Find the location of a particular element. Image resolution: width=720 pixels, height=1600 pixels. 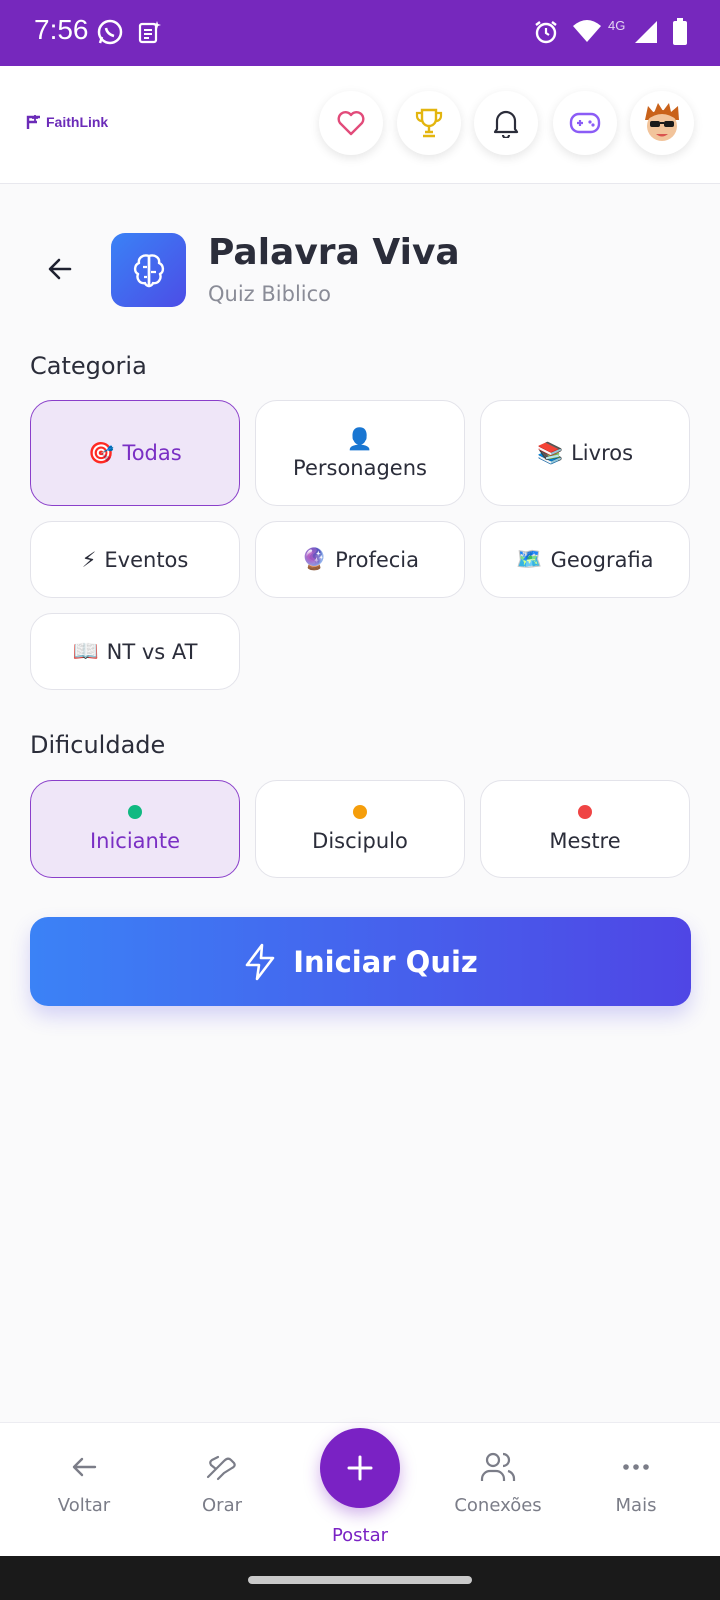

users-icon is located at coordinates (498, 1466).